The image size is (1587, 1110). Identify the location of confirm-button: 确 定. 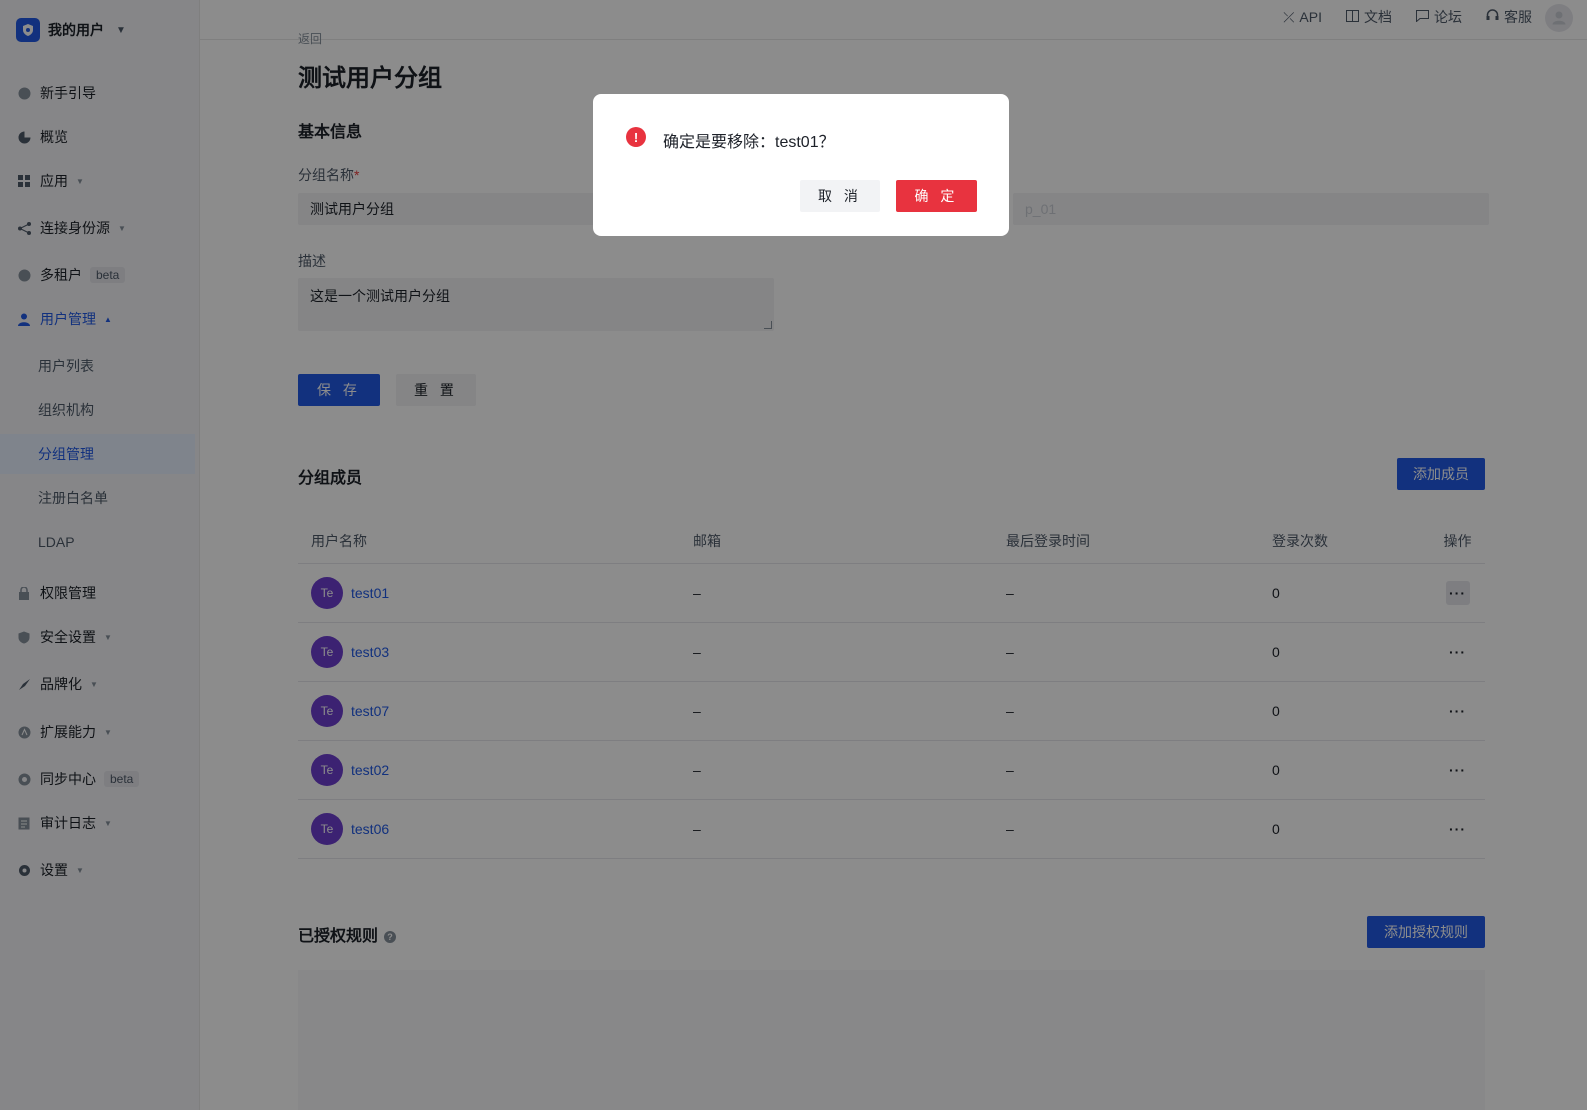
(936, 196).